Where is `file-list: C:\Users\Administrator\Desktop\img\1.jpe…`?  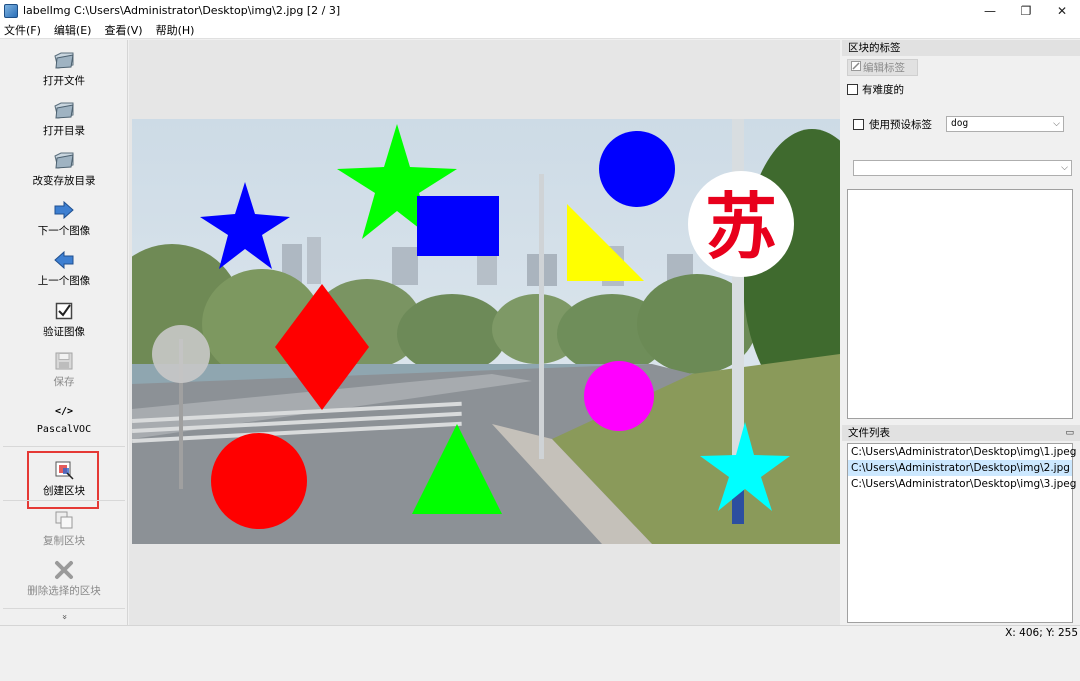 file-list: C:\Users\Administrator\Desktop\img\1.jpe… is located at coordinates (961, 533).